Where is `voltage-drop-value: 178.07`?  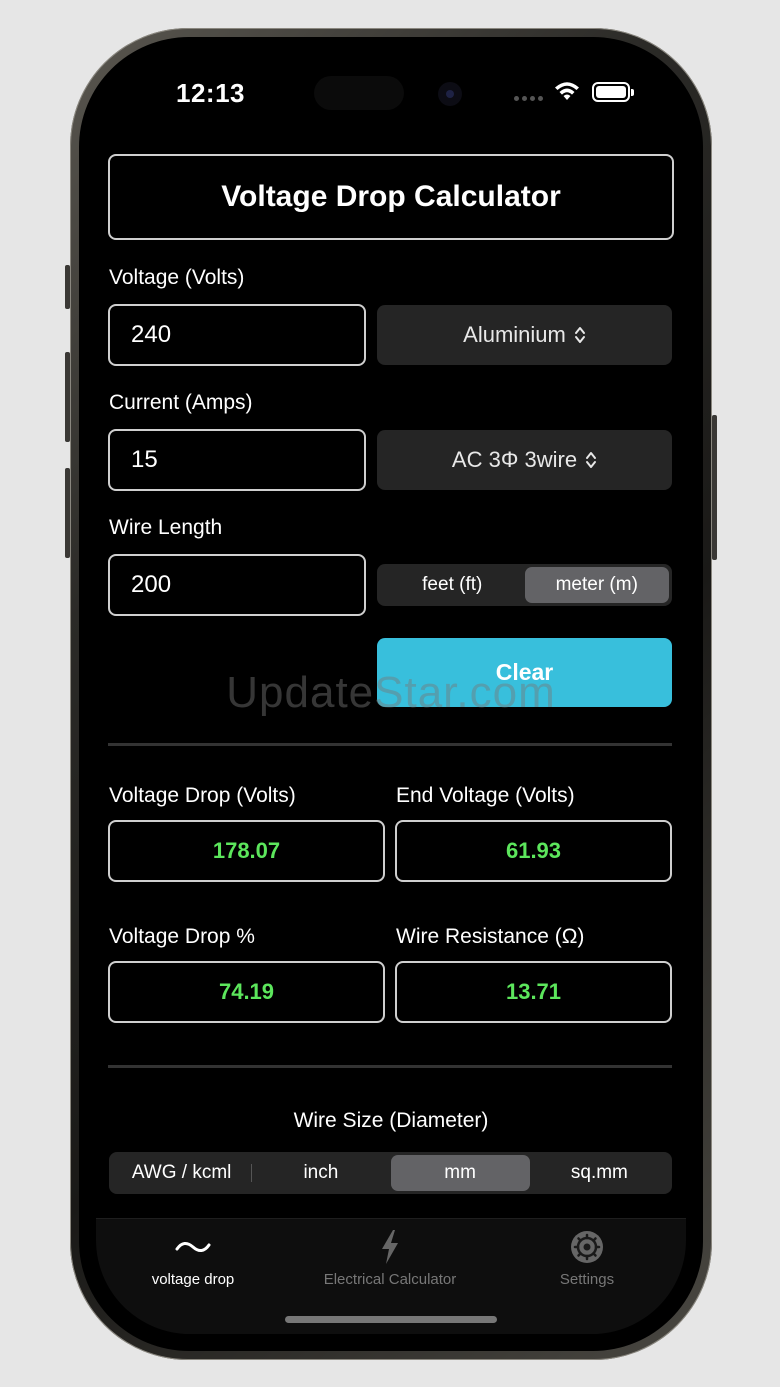
voltage-drop-value: 178.07 is located at coordinates (246, 851).